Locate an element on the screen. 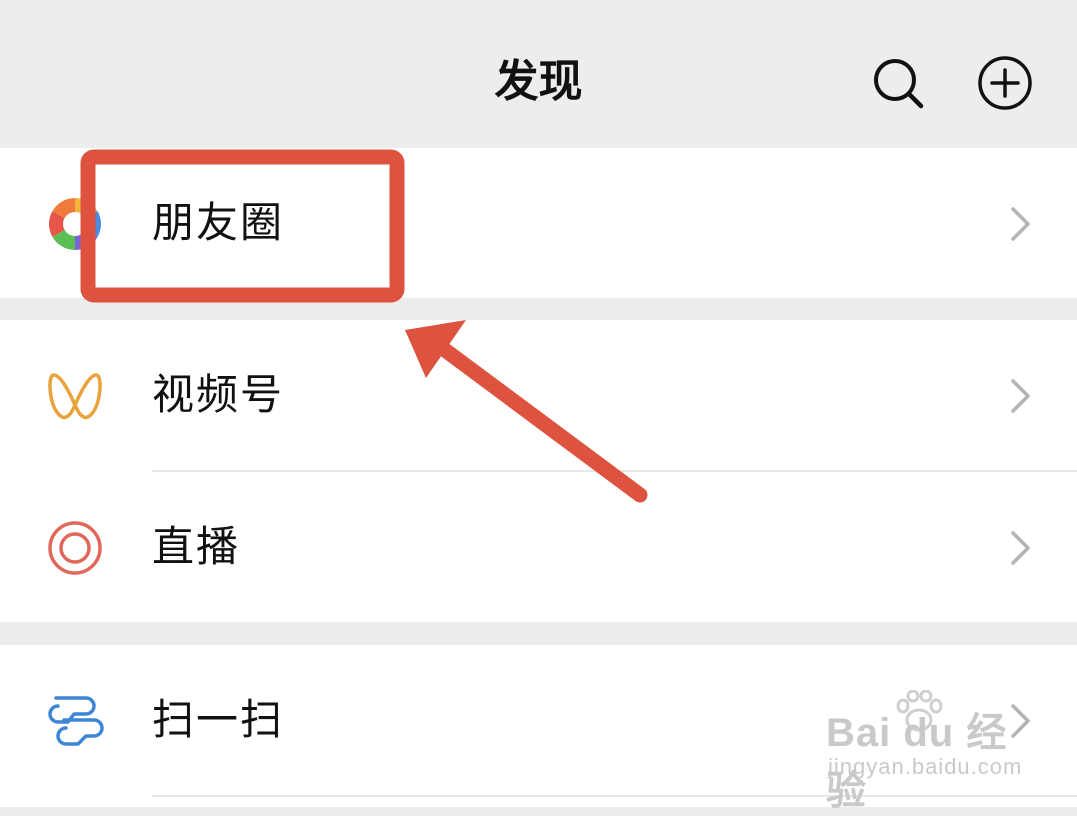  moments-label: 朋友圈 is located at coordinates (218, 222).